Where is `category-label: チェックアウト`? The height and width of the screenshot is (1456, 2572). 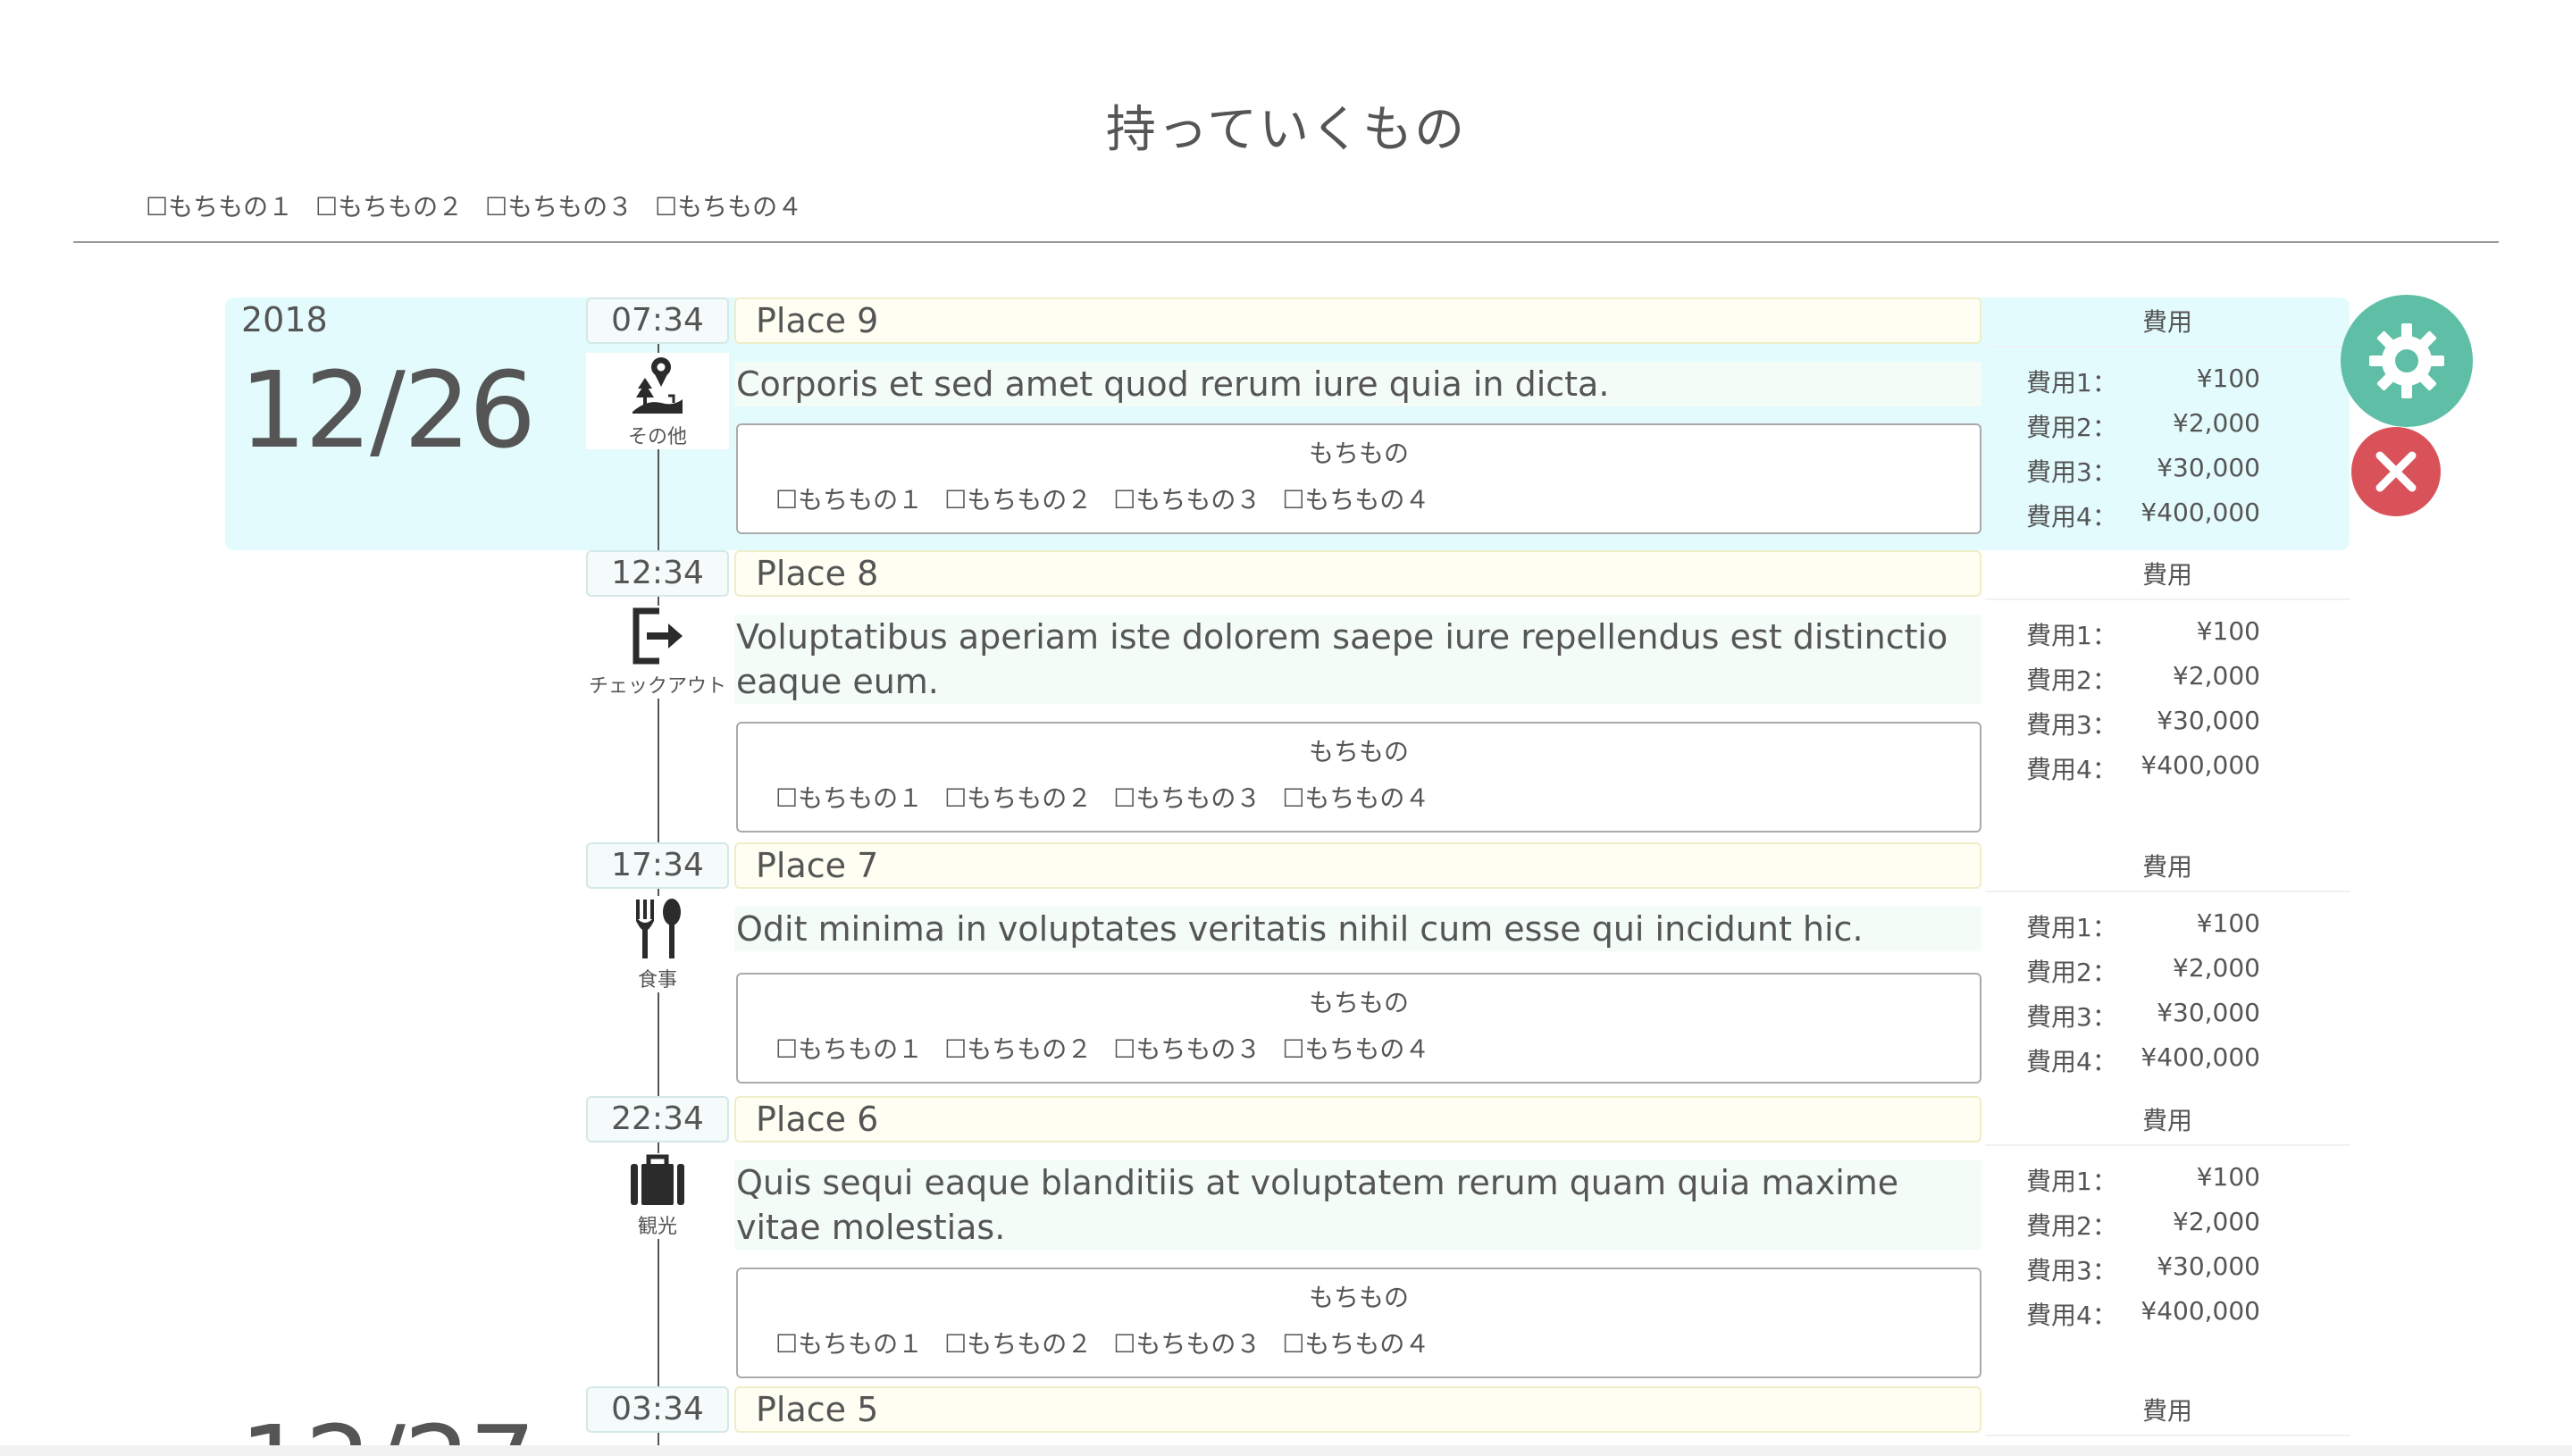
category-label: チェックアウト is located at coordinates (657, 686).